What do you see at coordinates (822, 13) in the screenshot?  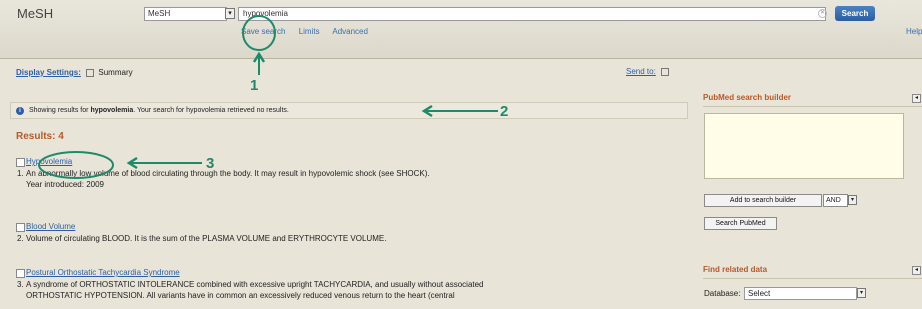 I see `clear-icon: ✕` at bounding box center [822, 13].